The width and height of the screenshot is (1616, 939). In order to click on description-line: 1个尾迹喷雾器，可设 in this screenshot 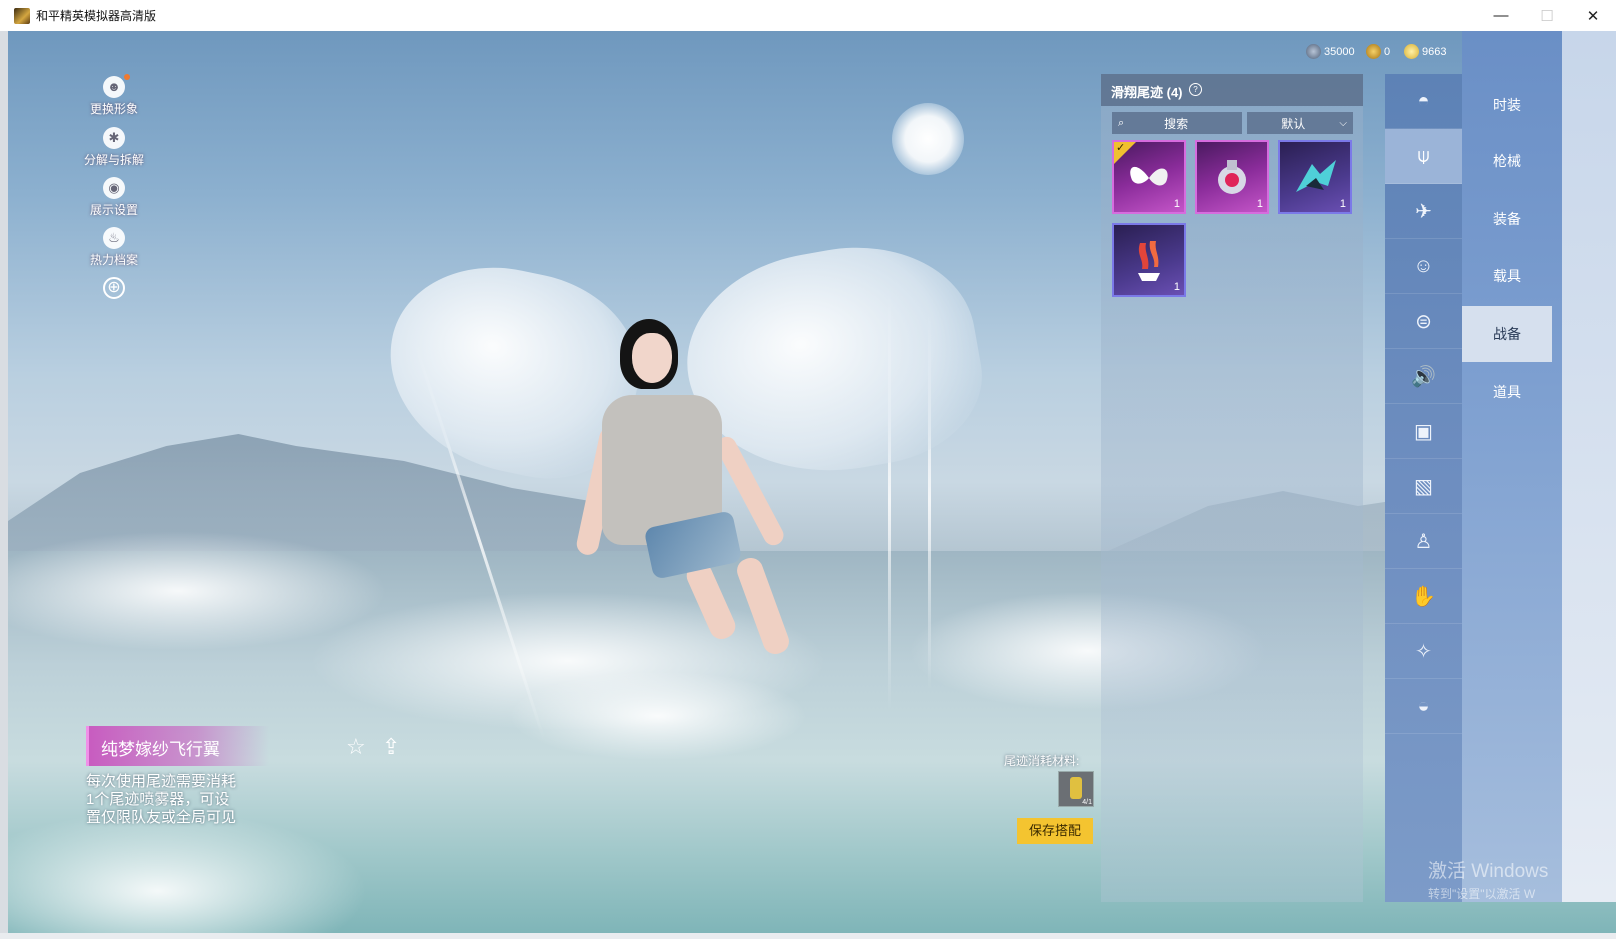, I will do `click(158, 799)`.